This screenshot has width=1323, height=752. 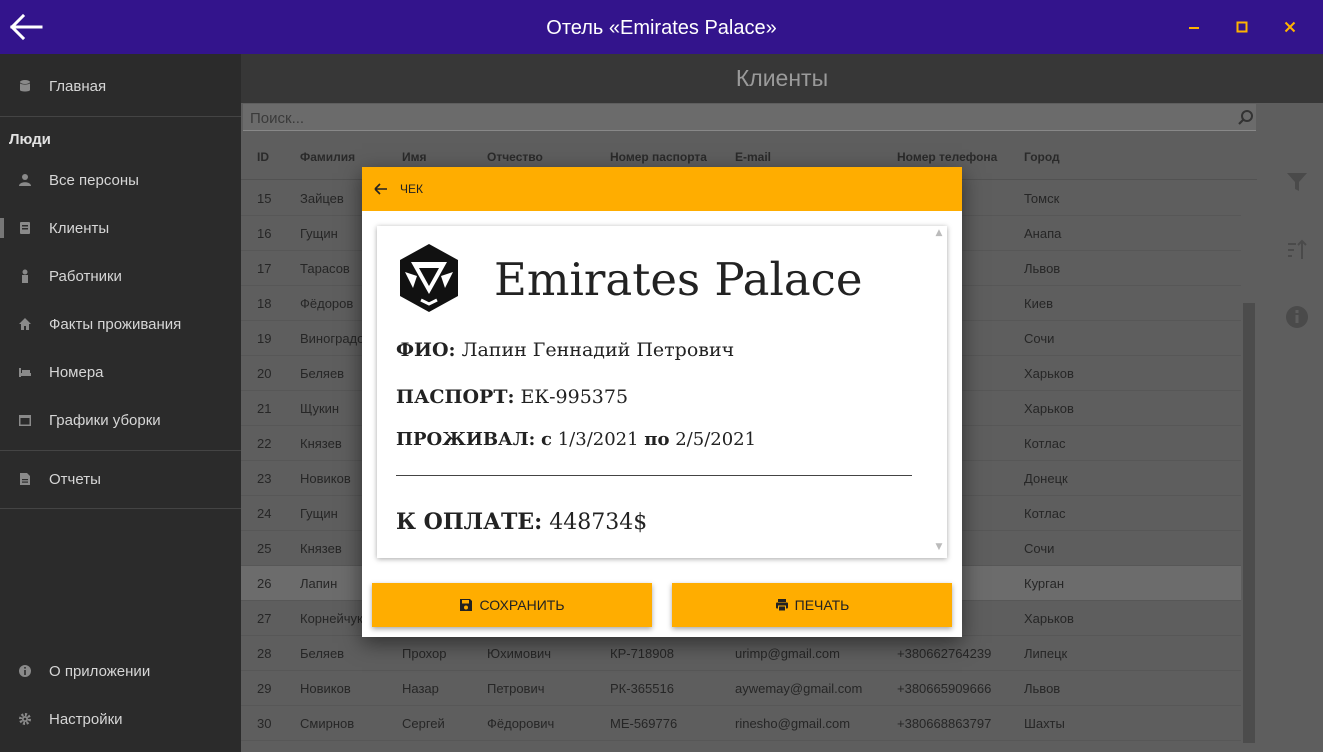 What do you see at coordinates (466, 605) in the screenshot?
I see `save-icon` at bounding box center [466, 605].